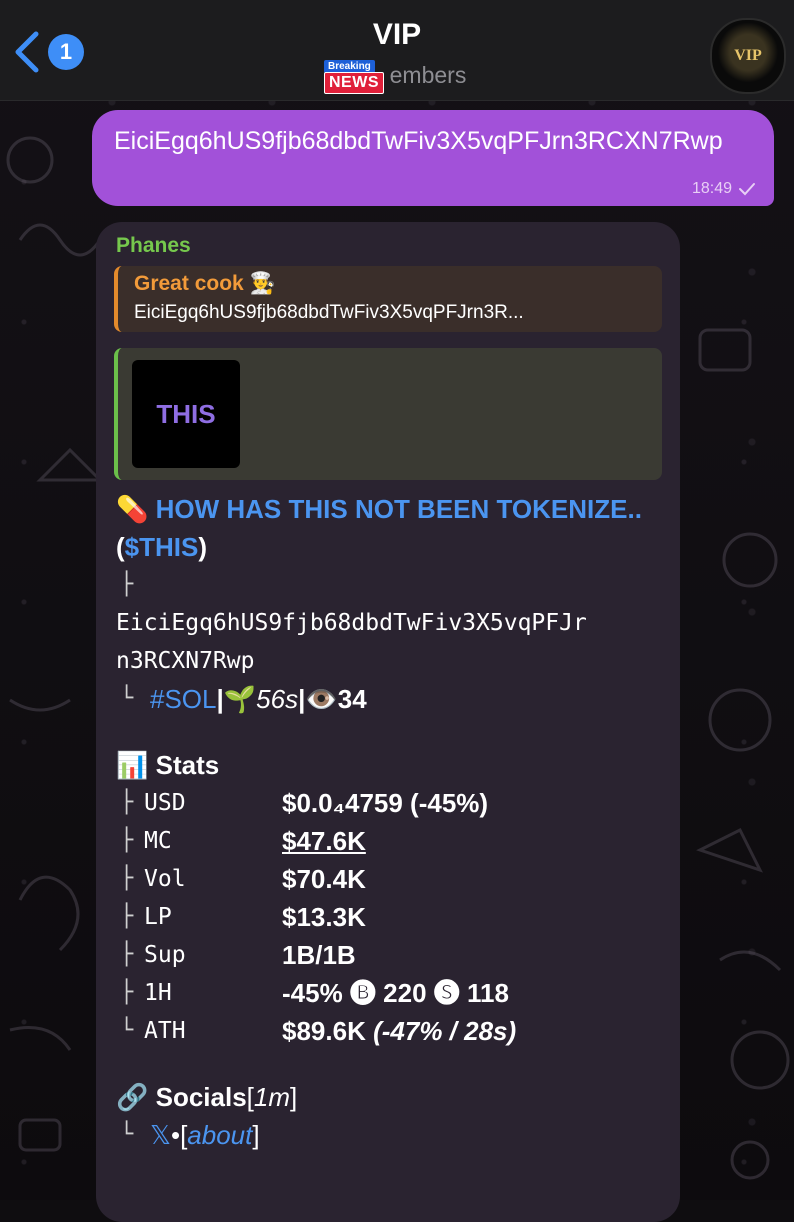 This screenshot has height=1222, width=794. Describe the element at coordinates (395, 993) in the screenshot. I see `stat-value: -45% 🅑 220 🅢 118` at that location.